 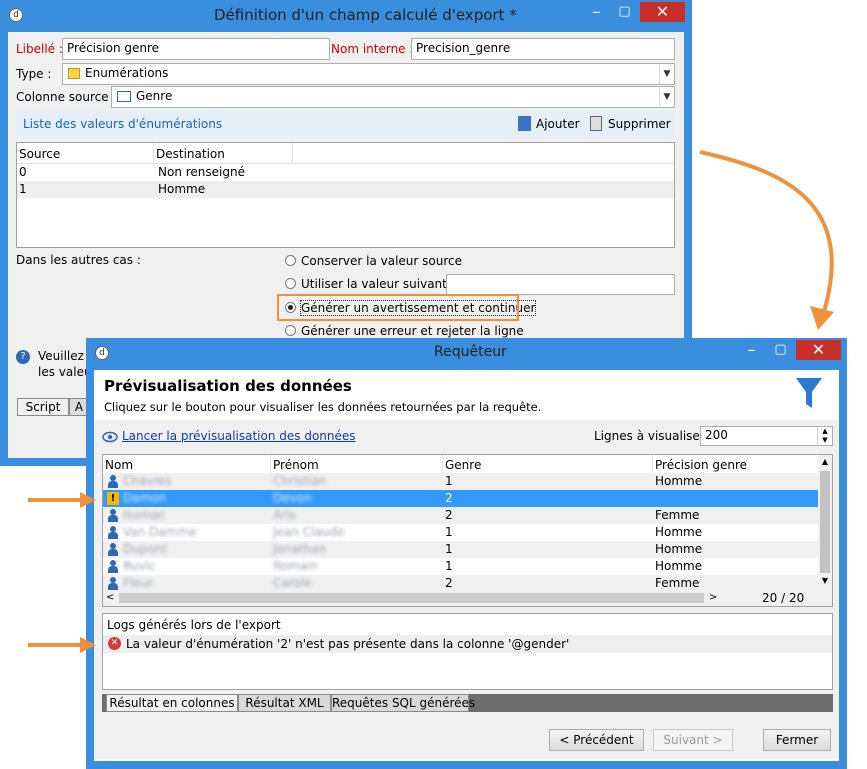 I want to click on cell-prenom: Carole, so click(x=292, y=583).